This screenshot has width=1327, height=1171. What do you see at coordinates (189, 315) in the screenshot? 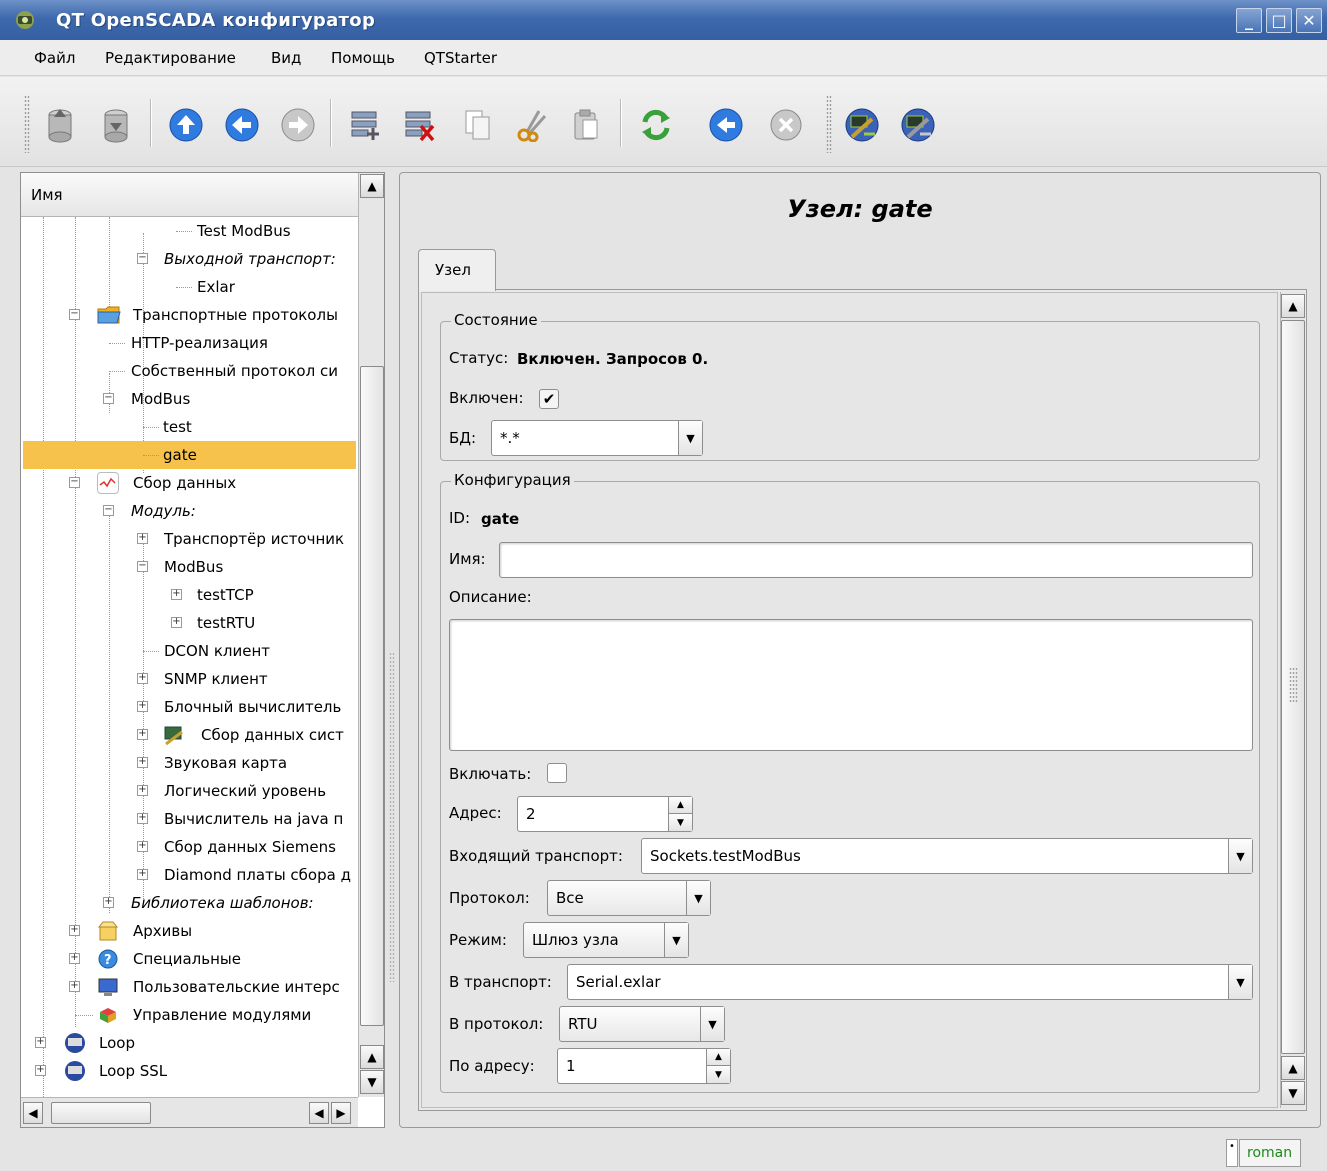
I see `tree-item: − Транспортные протоколы` at bounding box center [189, 315].